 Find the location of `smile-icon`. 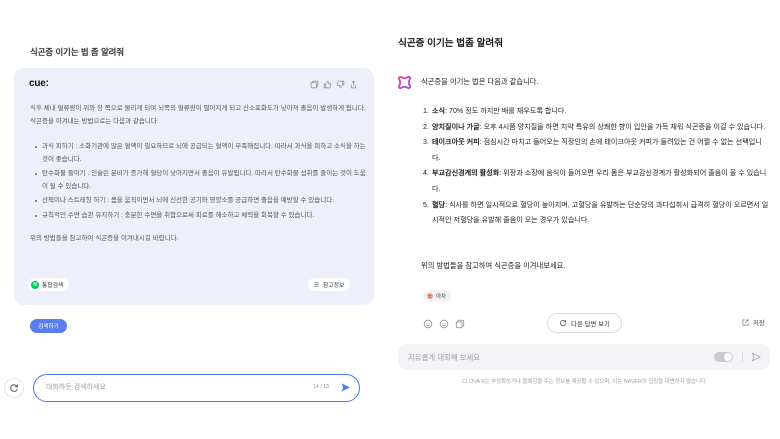

smile-icon is located at coordinates (428, 324).